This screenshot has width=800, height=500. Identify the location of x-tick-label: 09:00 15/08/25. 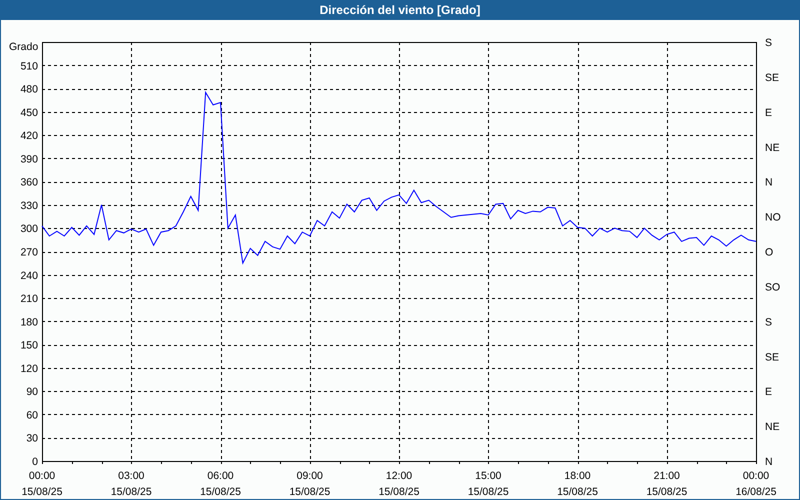
(309, 484).